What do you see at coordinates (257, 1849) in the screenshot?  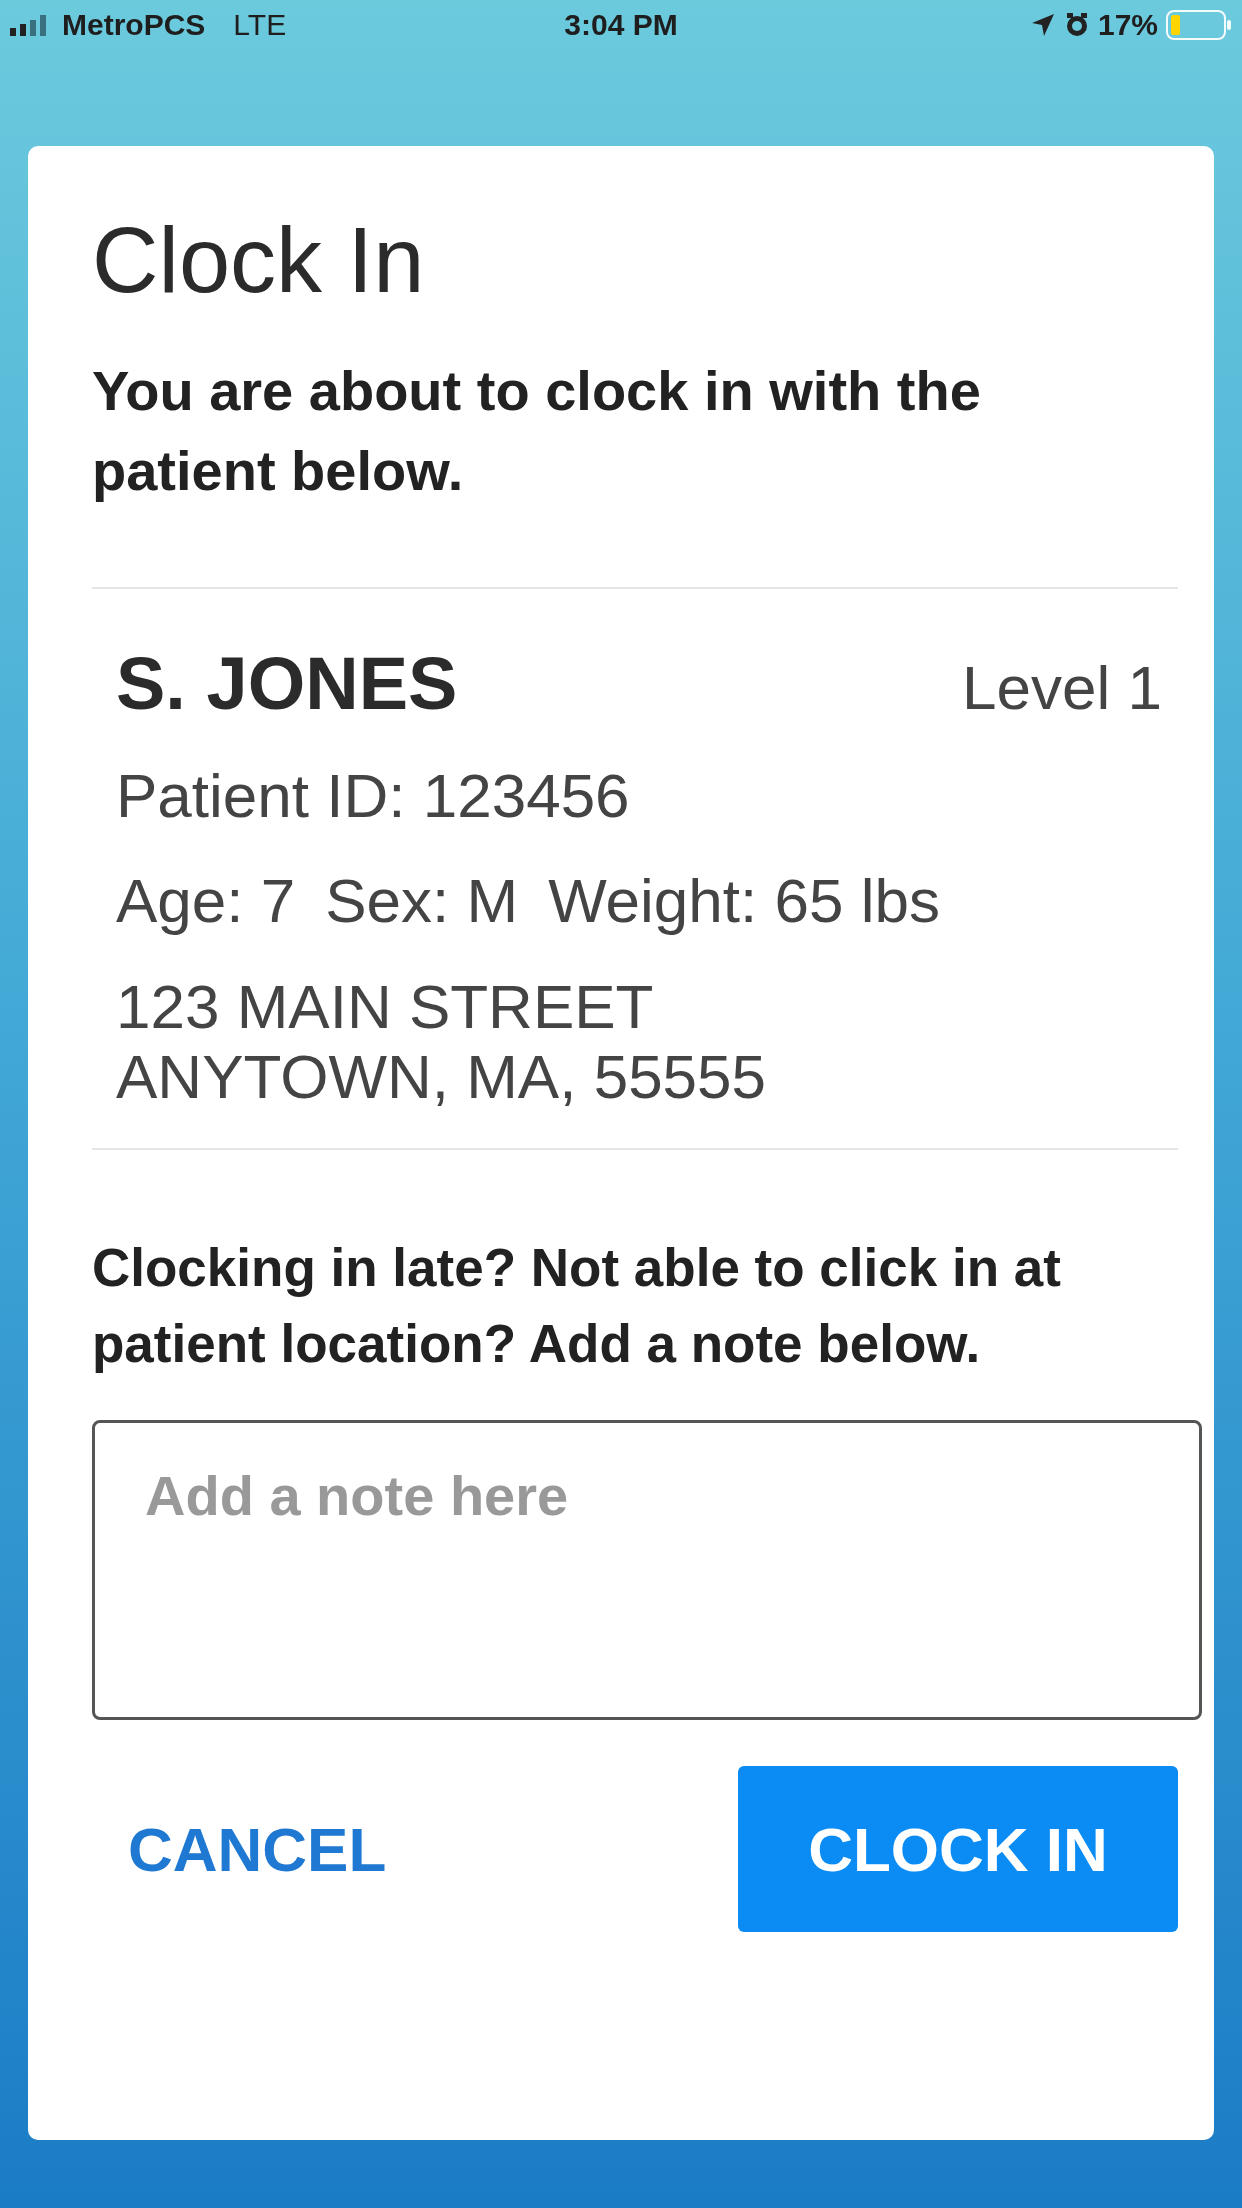 I see `cancel-button: CANCEL` at bounding box center [257, 1849].